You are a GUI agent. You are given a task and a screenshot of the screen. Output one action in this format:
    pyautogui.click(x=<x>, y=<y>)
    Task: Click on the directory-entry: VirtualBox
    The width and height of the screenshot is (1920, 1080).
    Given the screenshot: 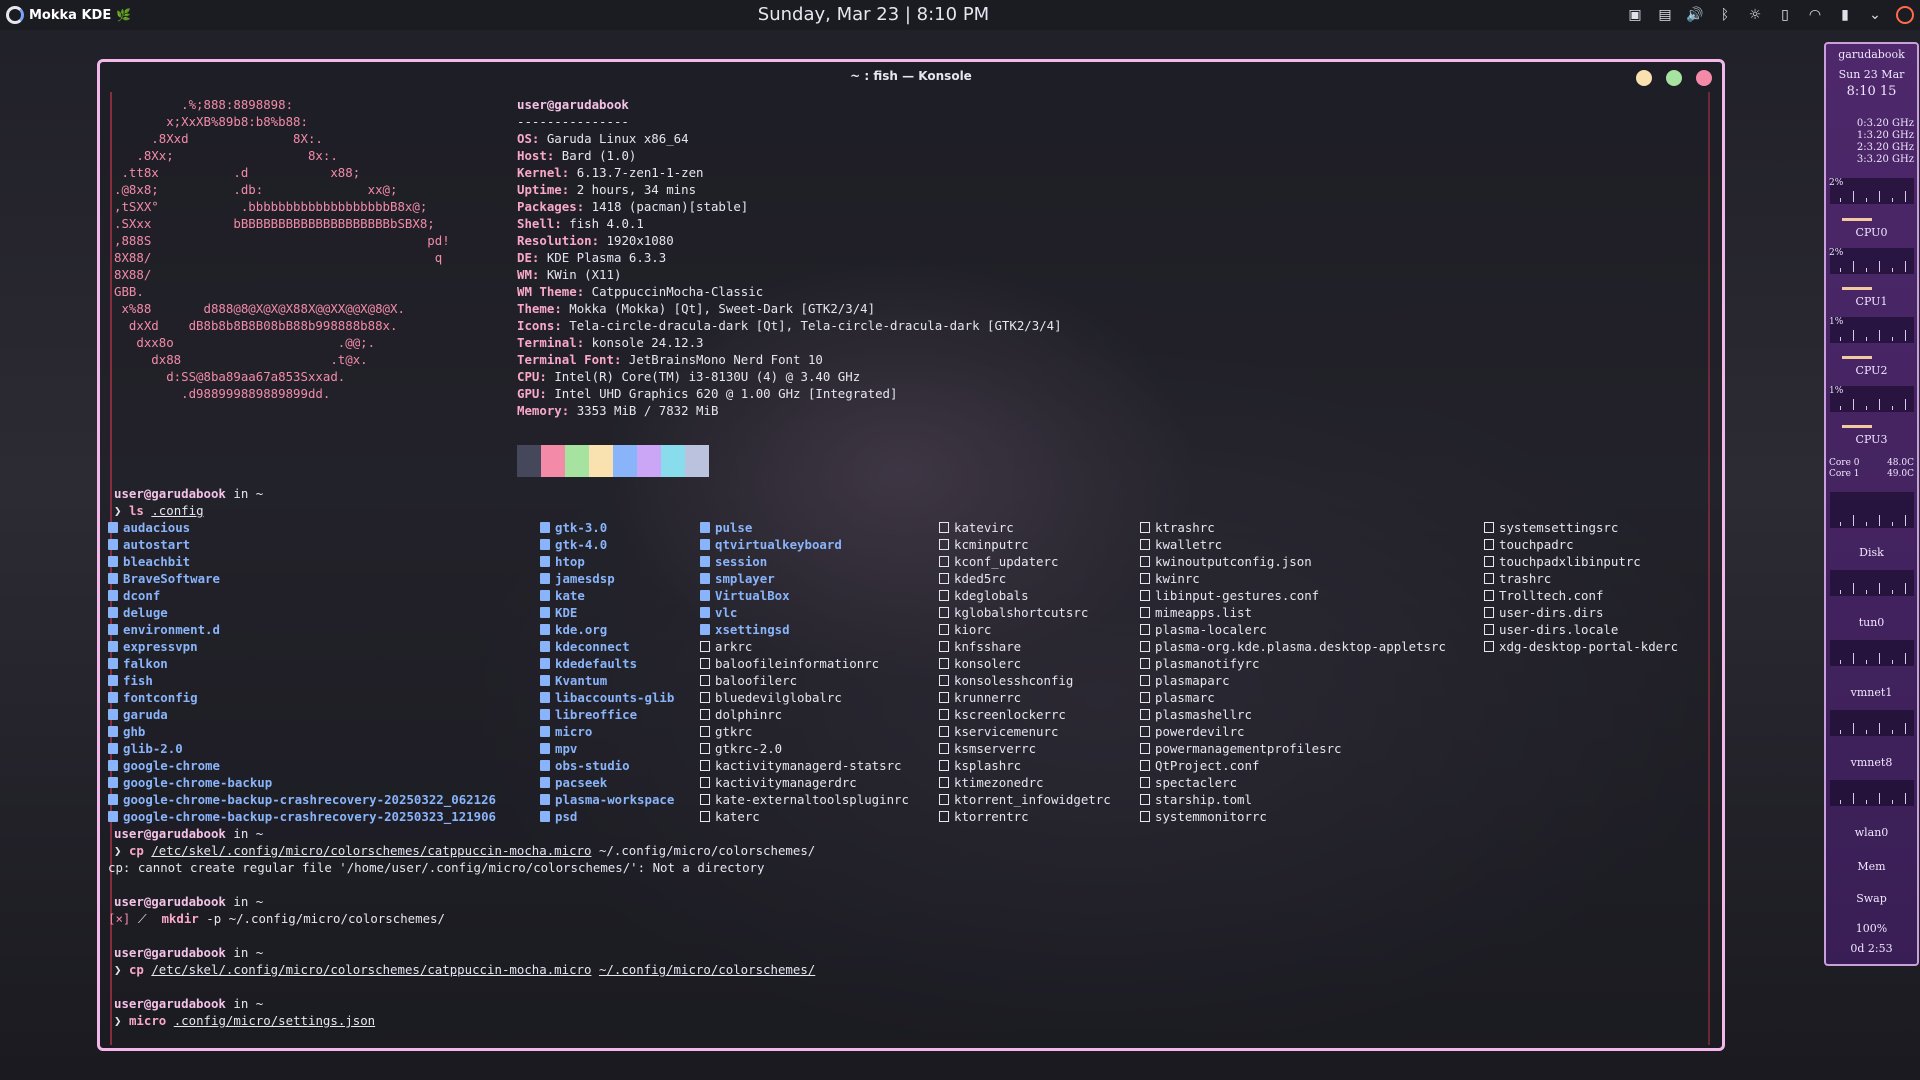 What is the action you would take?
    pyautogui.click(x=745, y=595)
    